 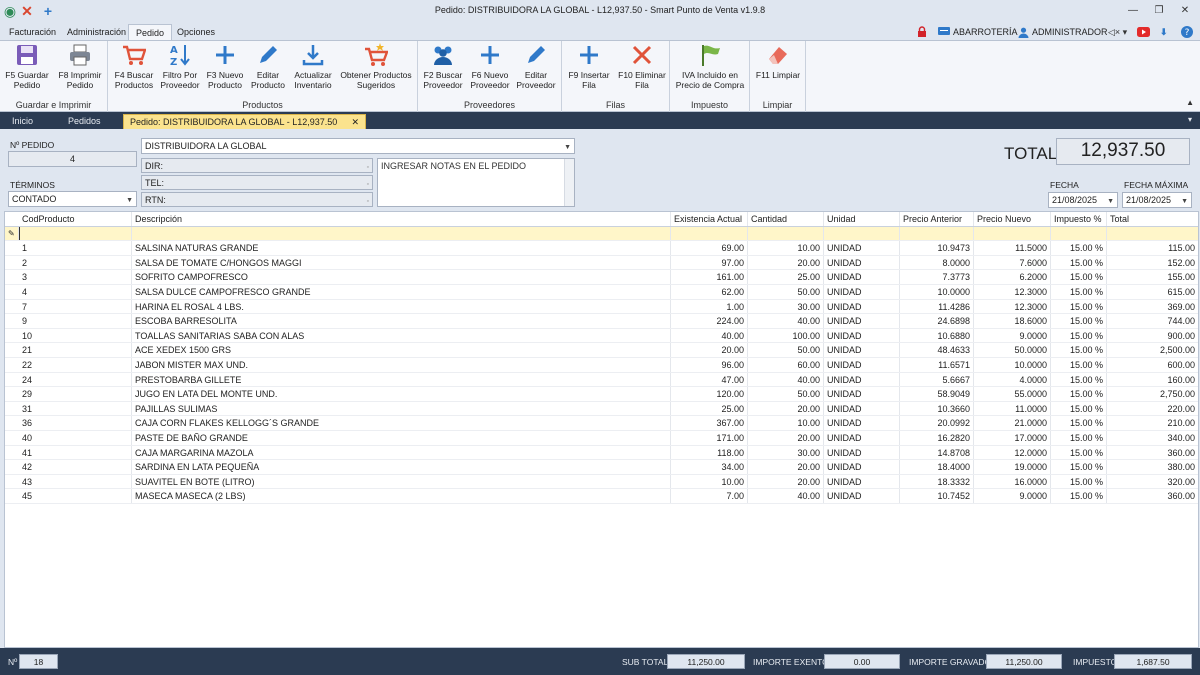 I want to click on grid-cell: PASTE DE BAÑO GRANDE, so click(x=401, y=438).